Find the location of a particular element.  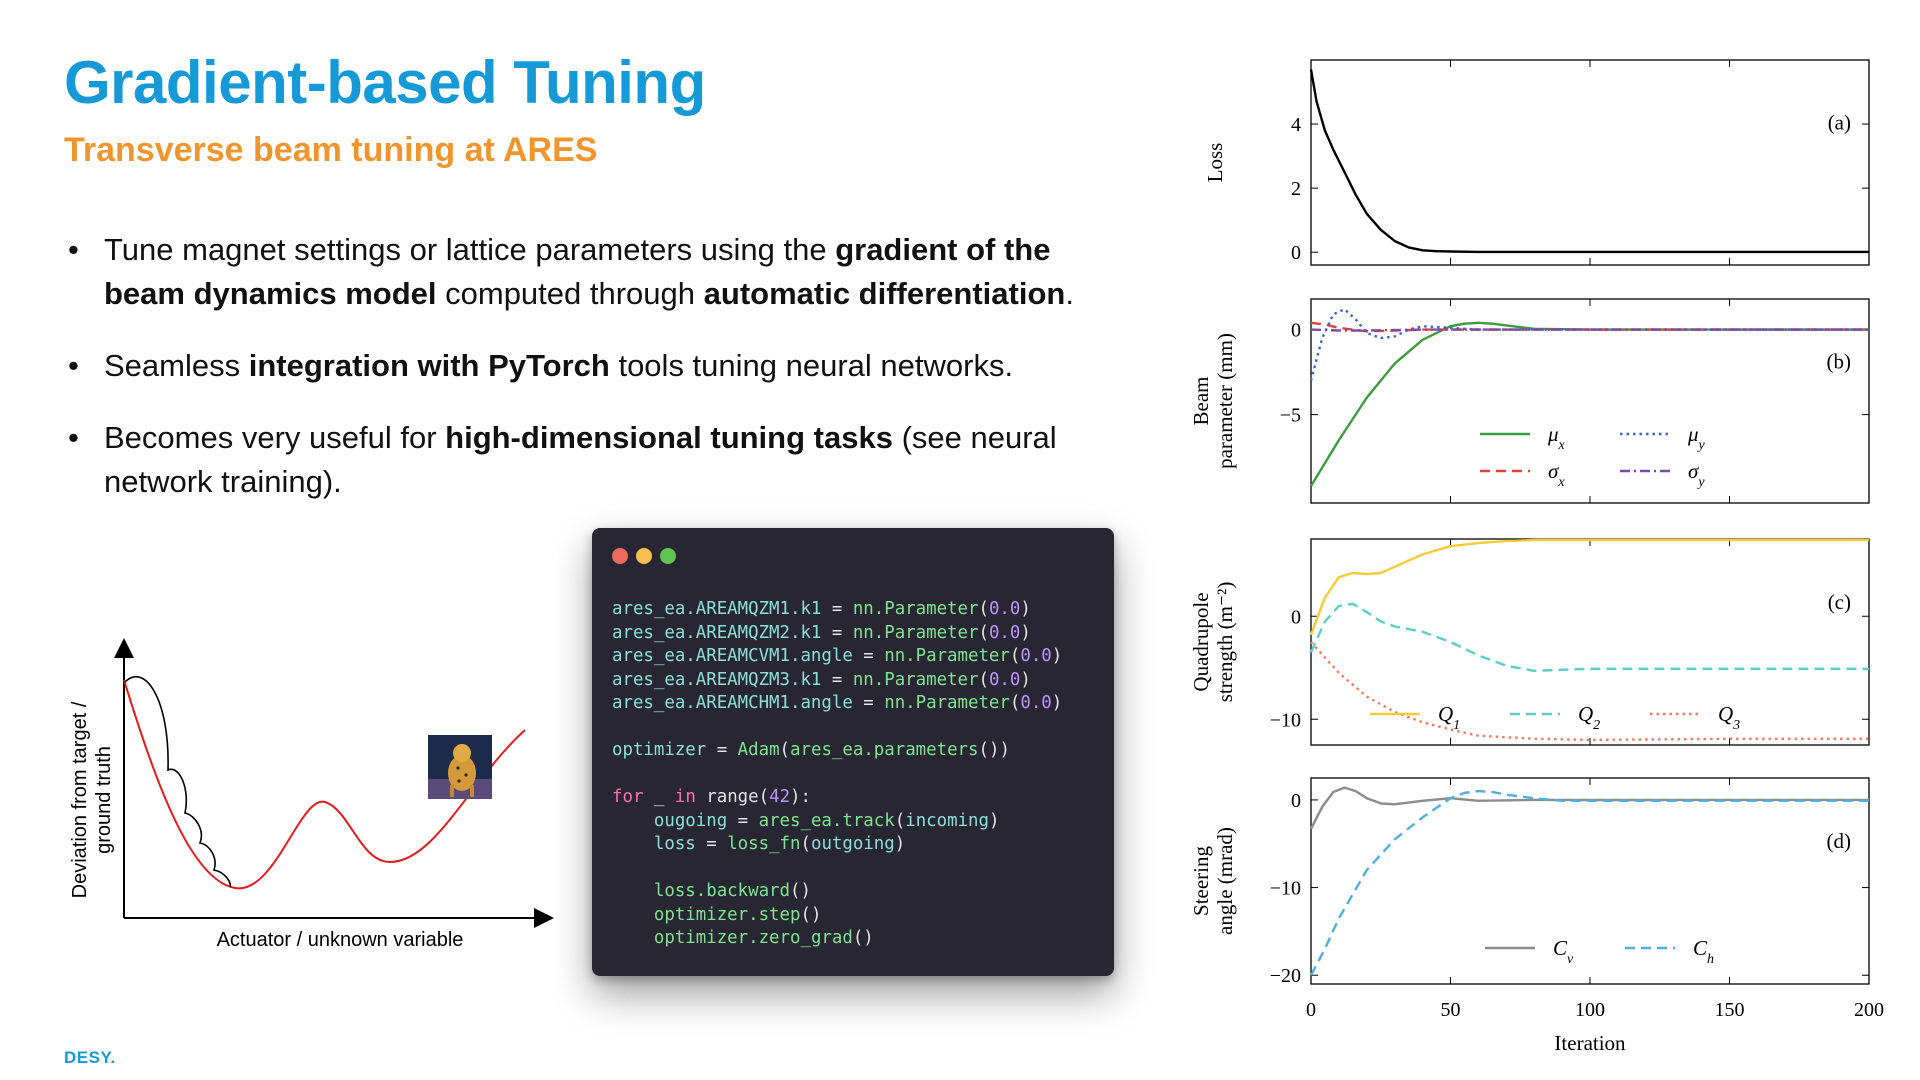

slide-subtitle: Transverse beam tuning at ARES is located at coordinates (331, 150).